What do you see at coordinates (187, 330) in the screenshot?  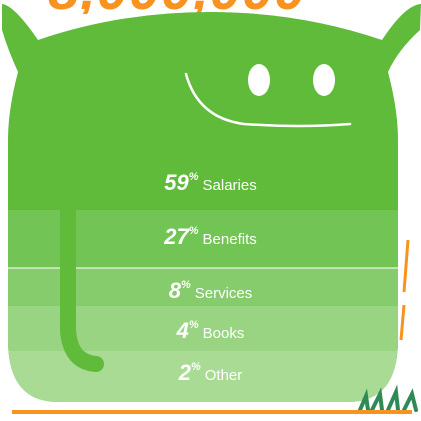 I see `books-percent: 4%` at bounding box center [187, 330].